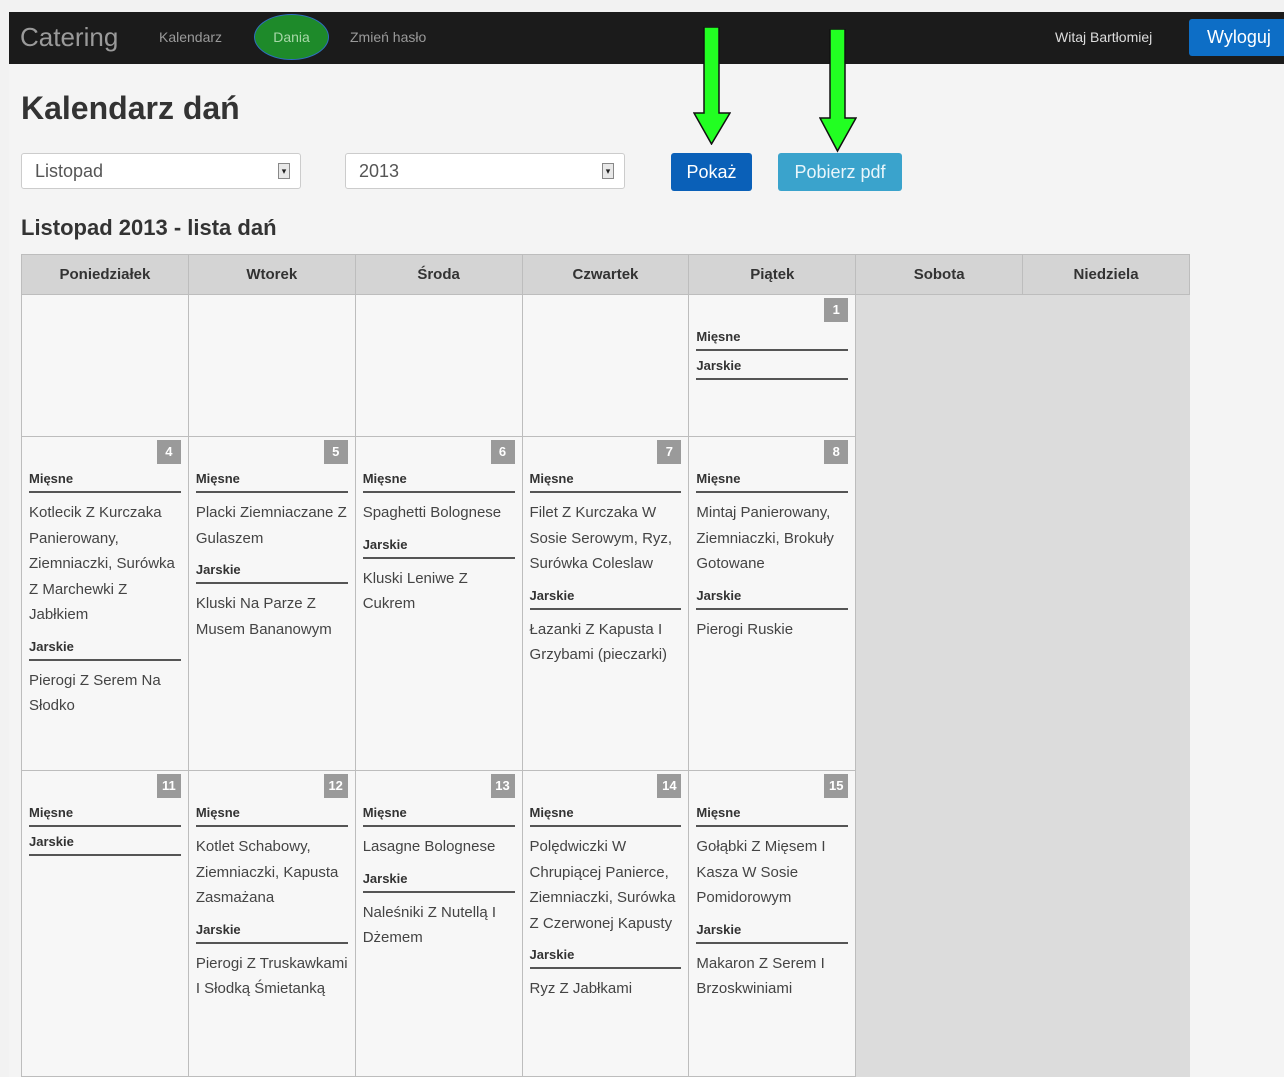  I want to click on veg-dish: Ryz Z Jabłkami, so click(581, 988).